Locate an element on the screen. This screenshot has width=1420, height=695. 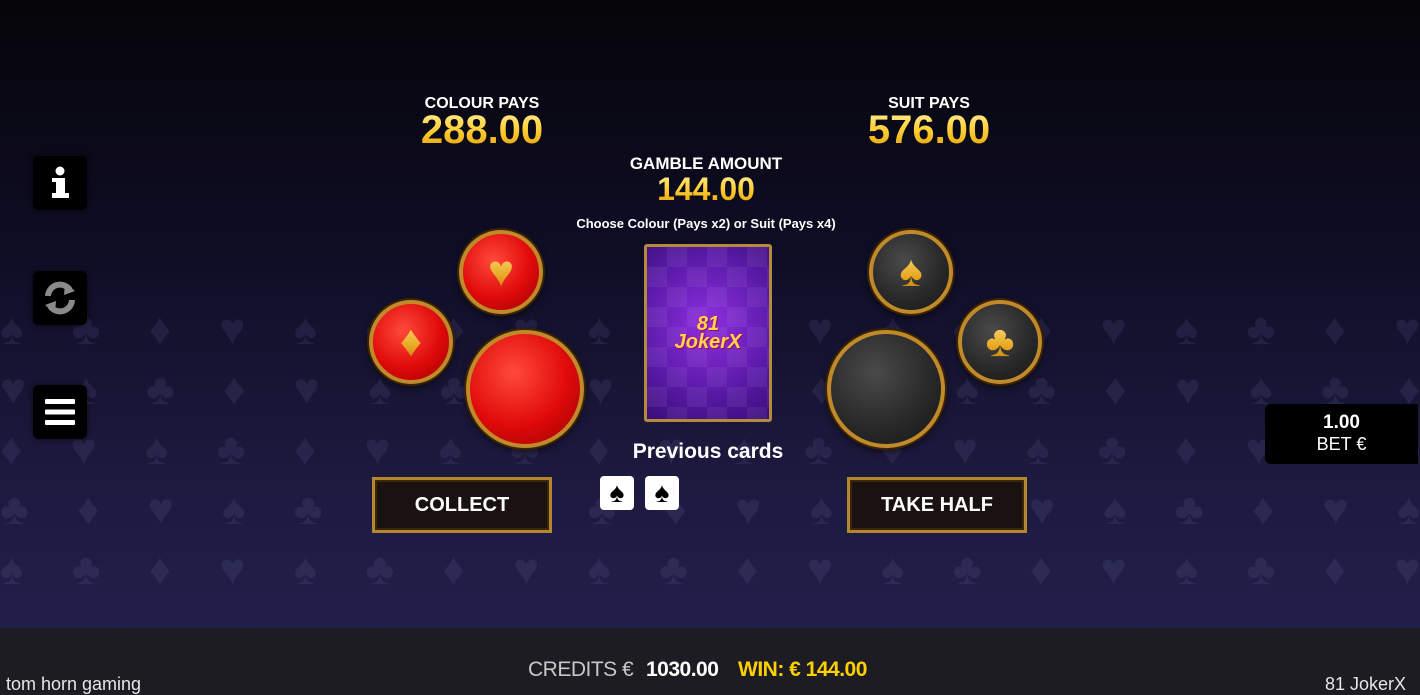
heart-icon: ♥ is located at coordinates (501, 271).